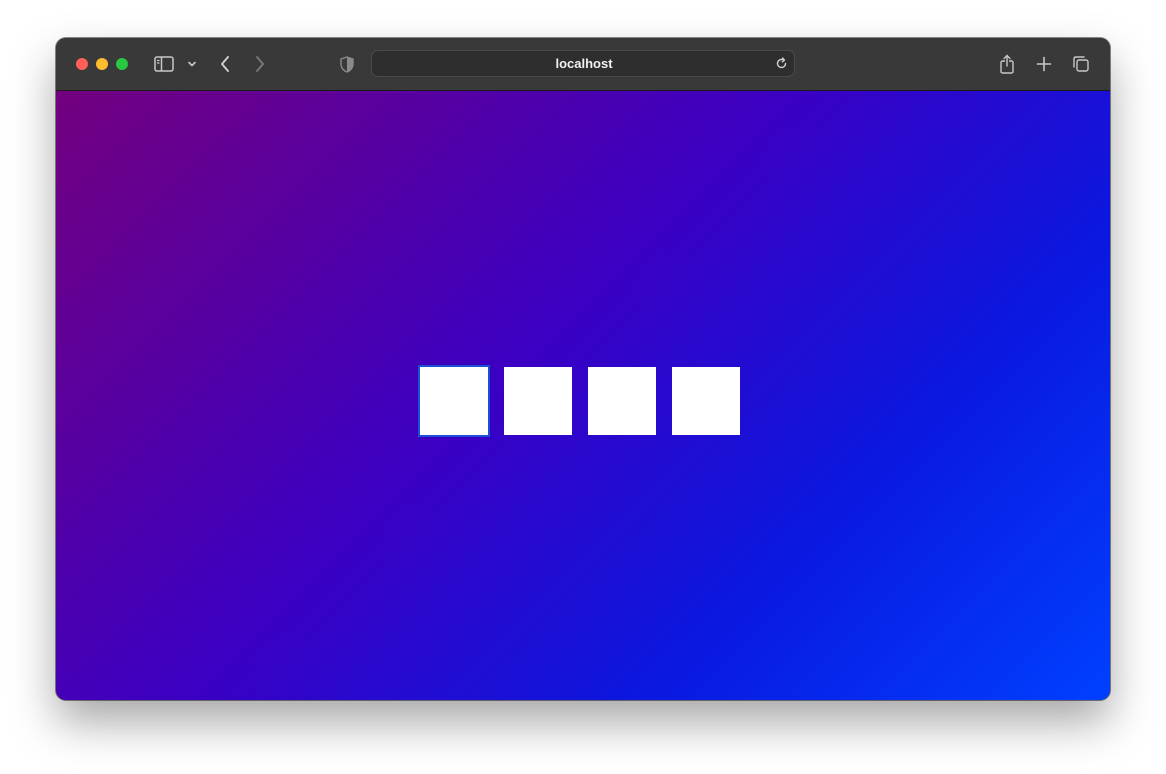 The width and height of the screenshot is (1166, 774). What do you see at coordinates (164, 64) in the screenshot?
I see `sidebar-icon` at bounding box center [164, 64].